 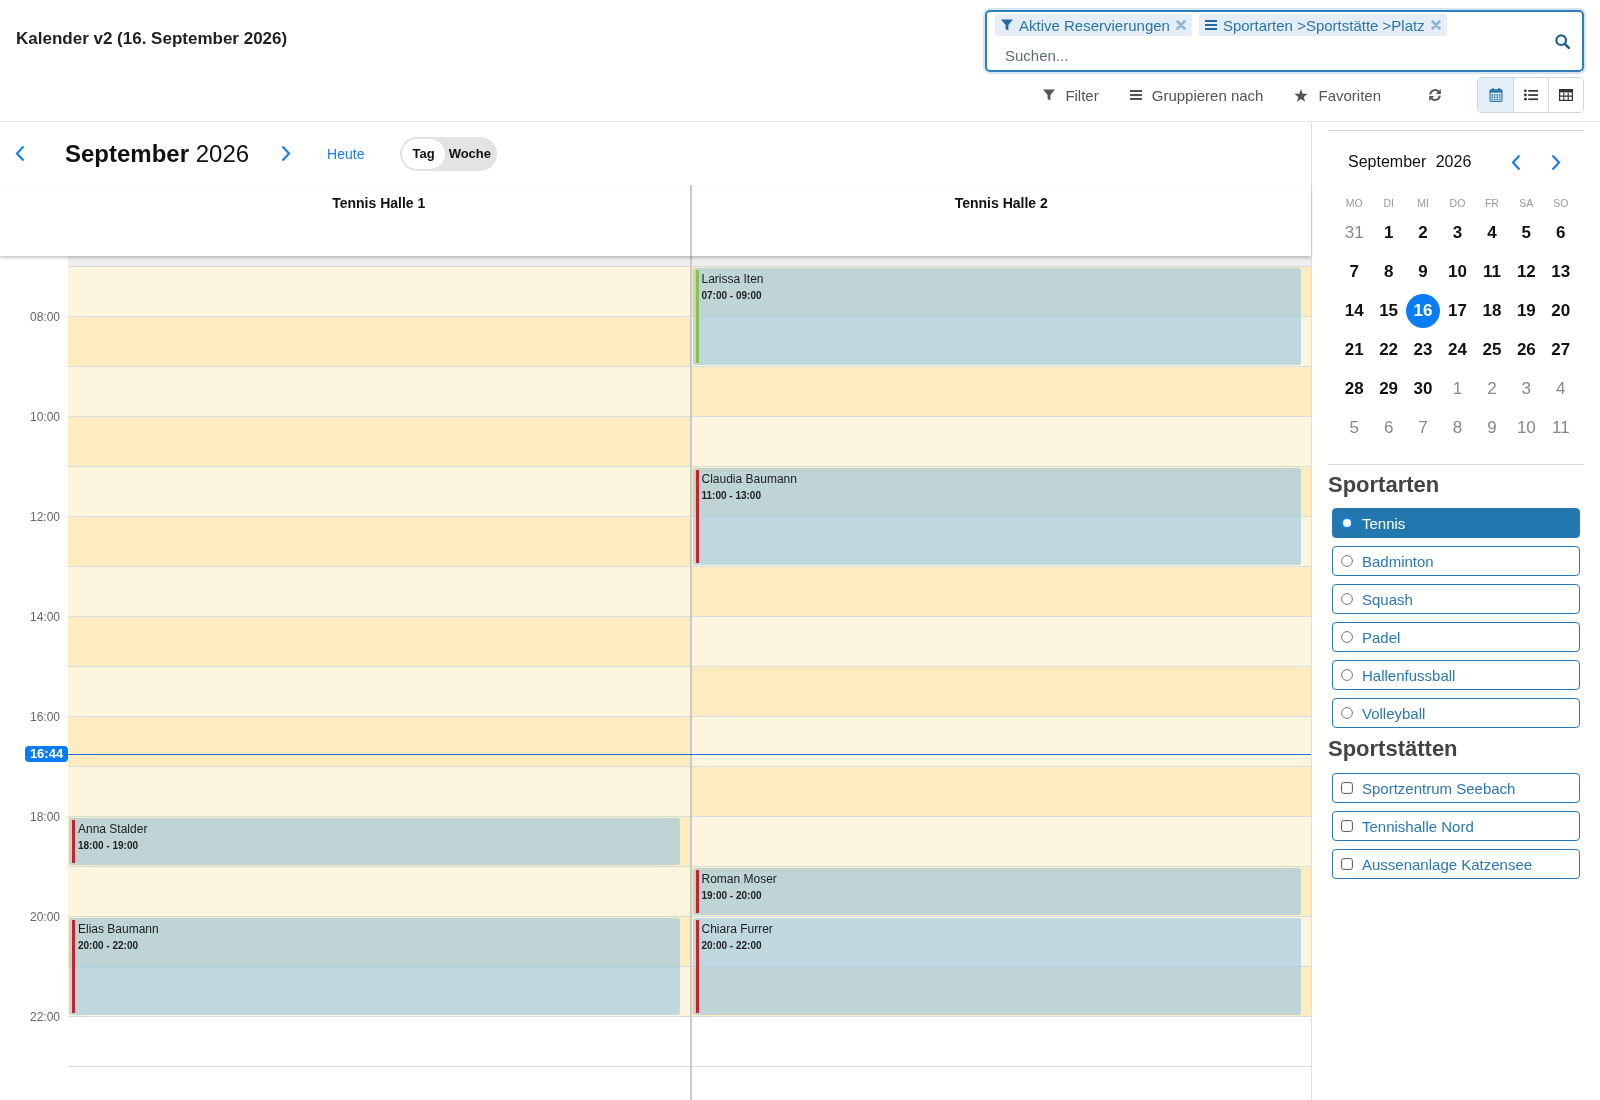 What do you see at coordinates (1093, 25) in the screenshot?
I see `facet-chip: Aktive Reservierungen` at bounding box center [1093, 25].